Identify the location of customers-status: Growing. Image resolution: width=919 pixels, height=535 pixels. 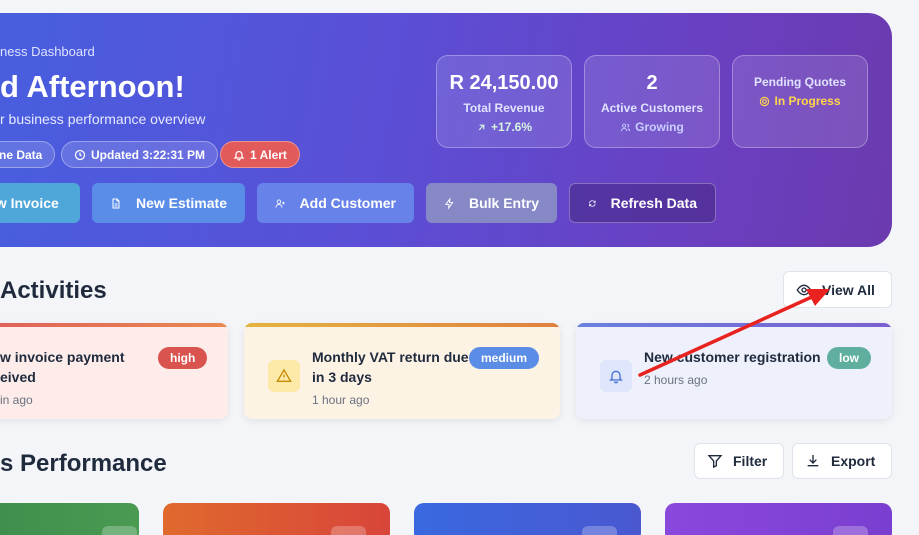
(652, 127).